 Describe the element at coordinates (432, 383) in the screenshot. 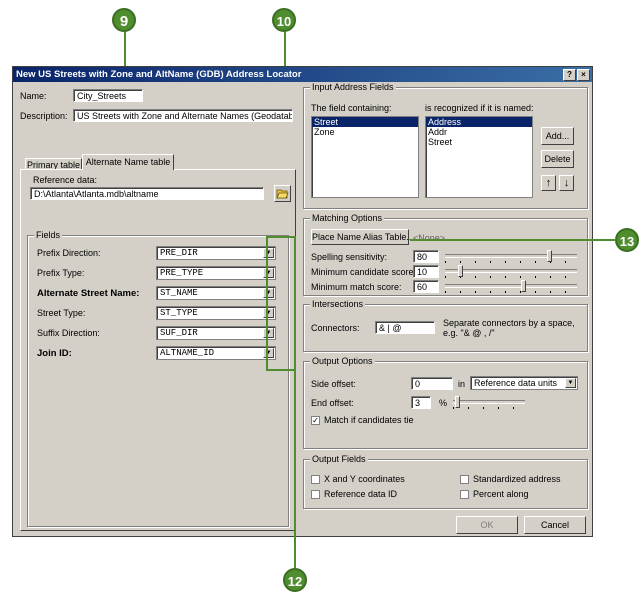

I see `side-offset-field: 0` at that location.